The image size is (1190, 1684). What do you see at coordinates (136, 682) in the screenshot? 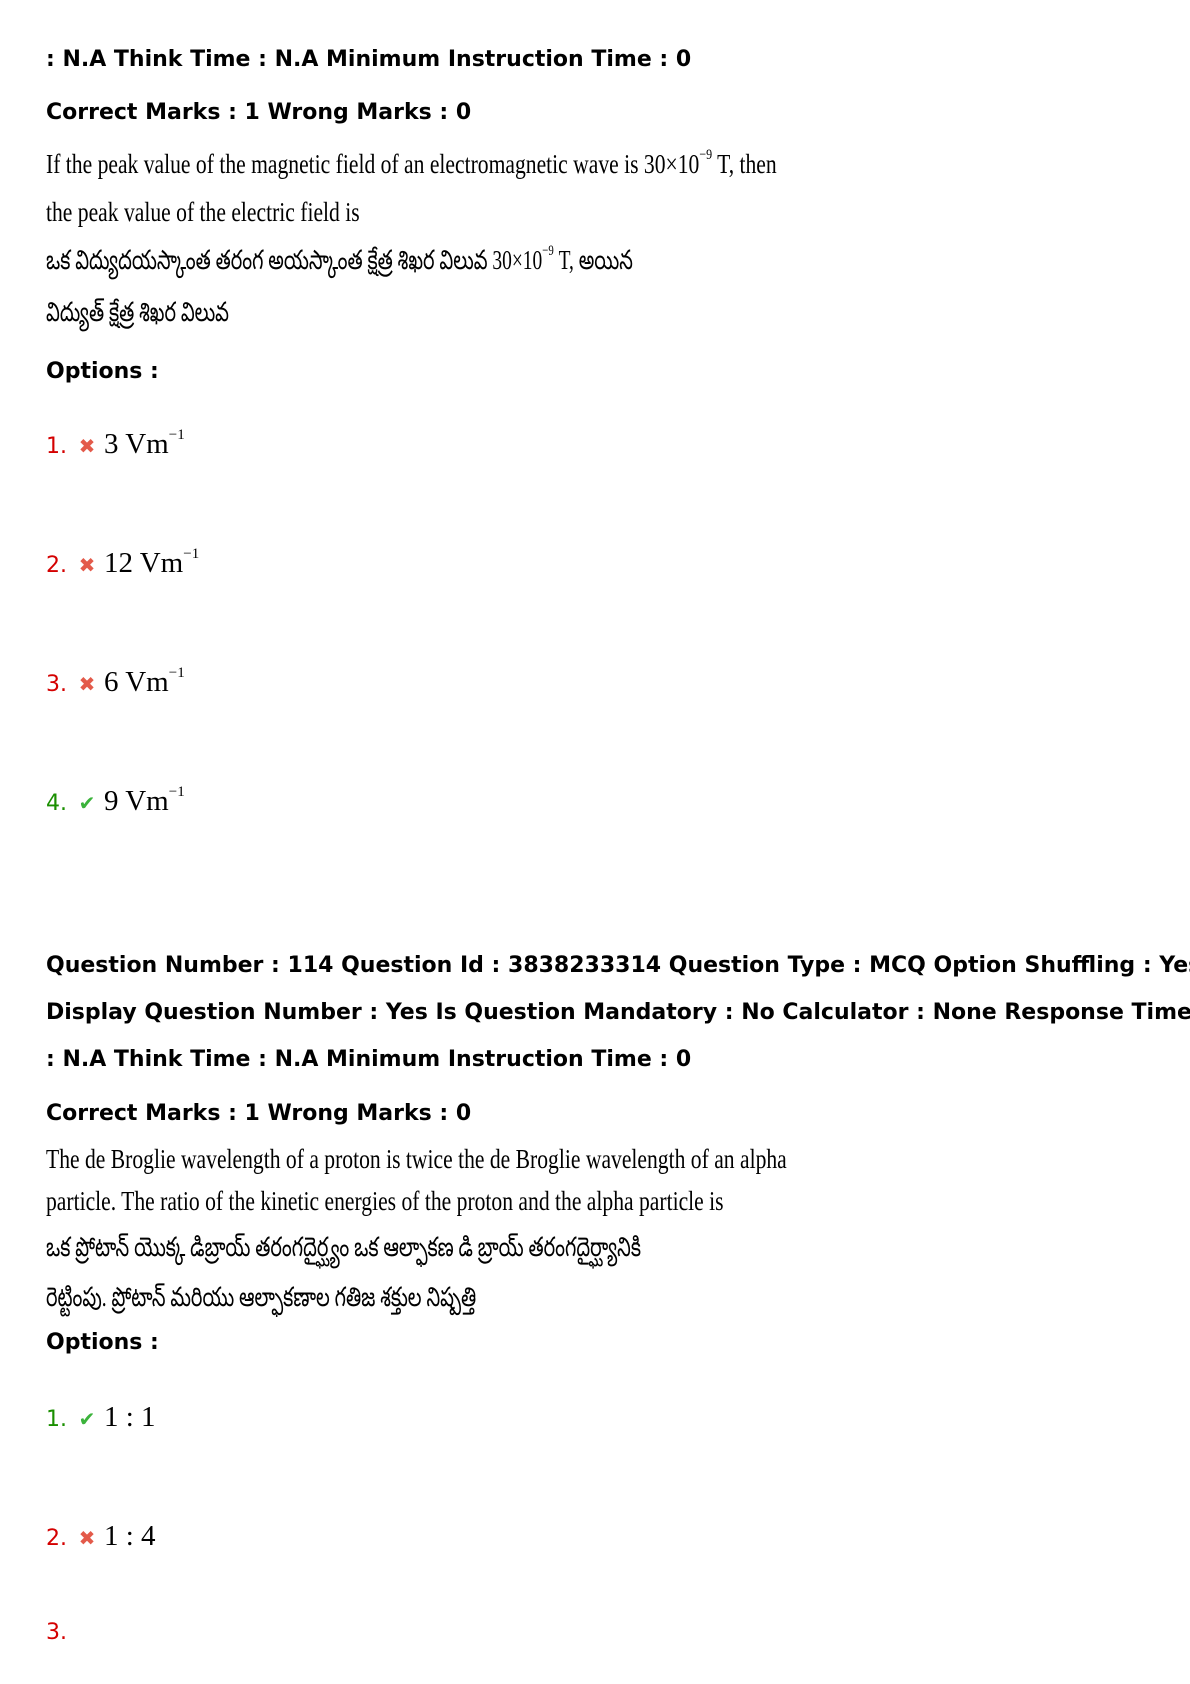
I see `option-value-text: 6 Vm` at bounding box center [136, 682].